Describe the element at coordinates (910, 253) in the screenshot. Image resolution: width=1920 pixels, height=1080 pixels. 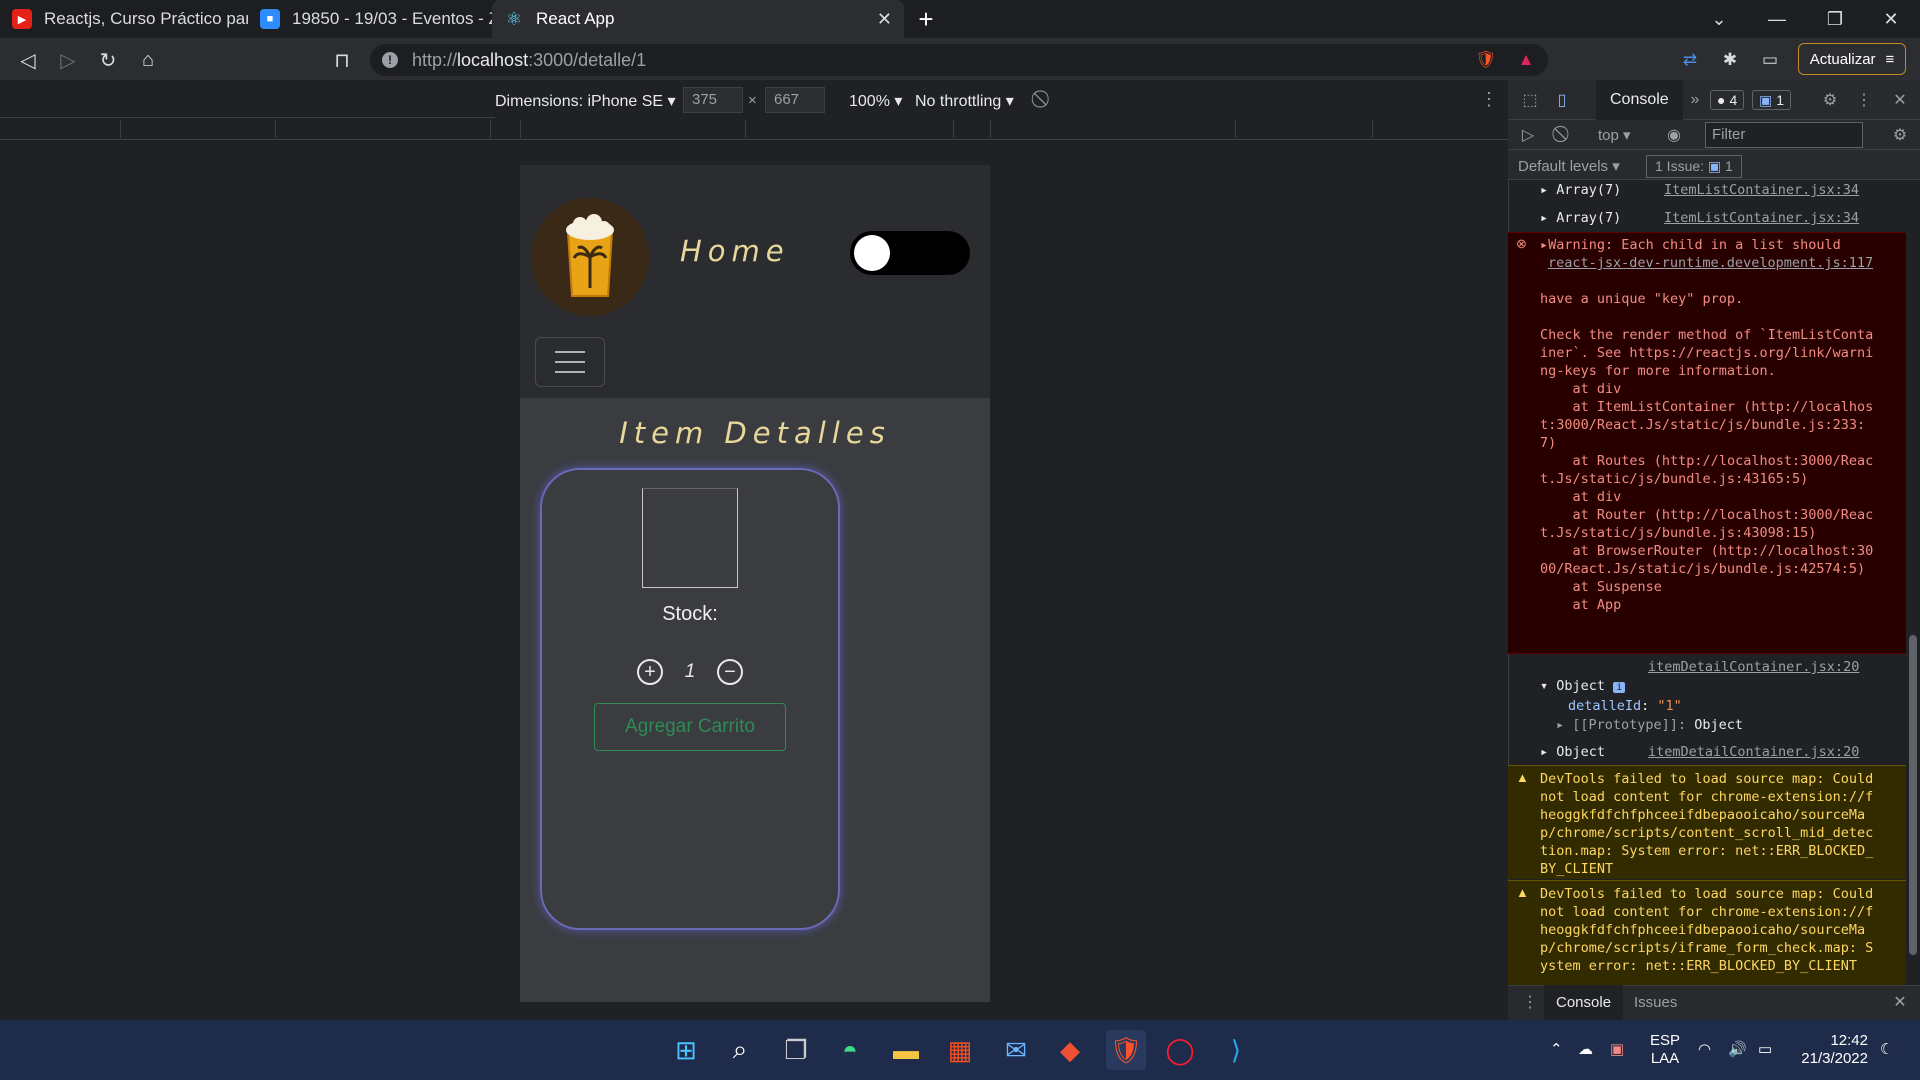
I see `theme-toggle` at that location.